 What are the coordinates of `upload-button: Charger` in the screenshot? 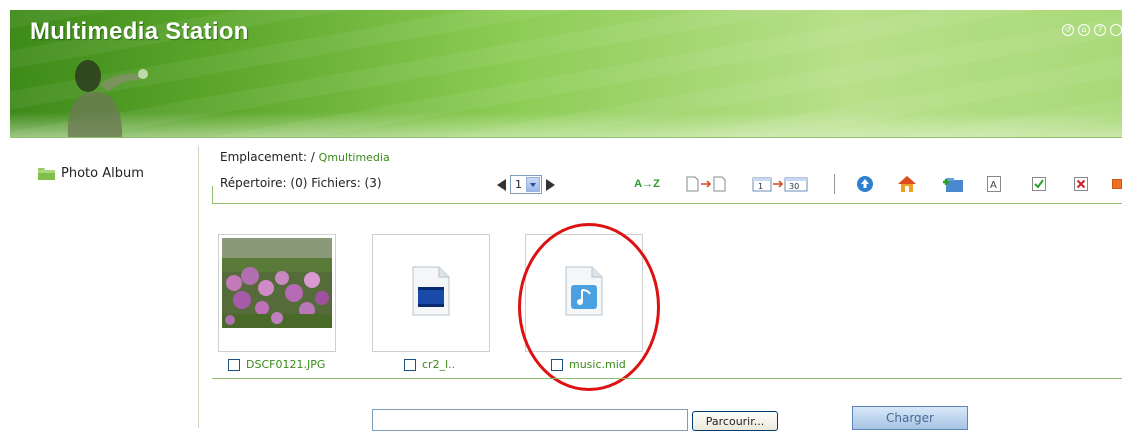 It's located at (910, 418).